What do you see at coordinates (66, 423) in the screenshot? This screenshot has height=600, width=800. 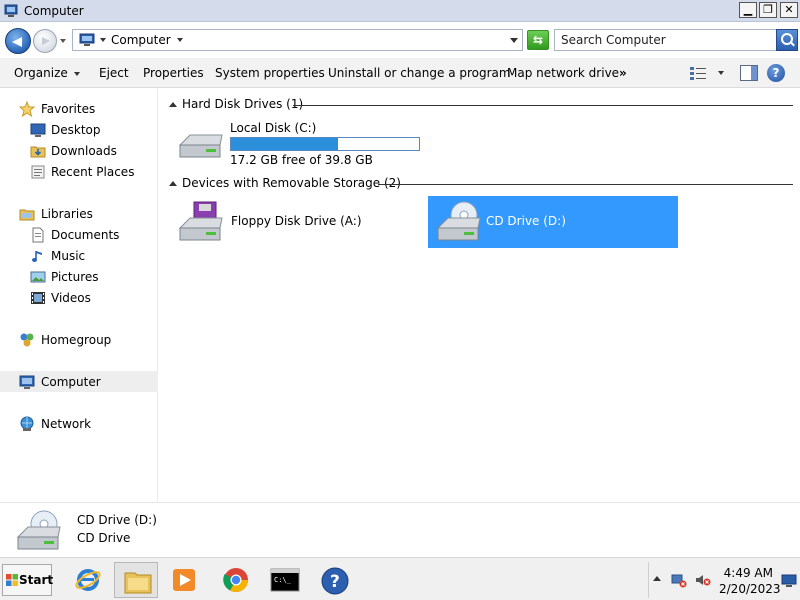 I see `sidebar-item-label: Network` at bounding box center [66, 423].